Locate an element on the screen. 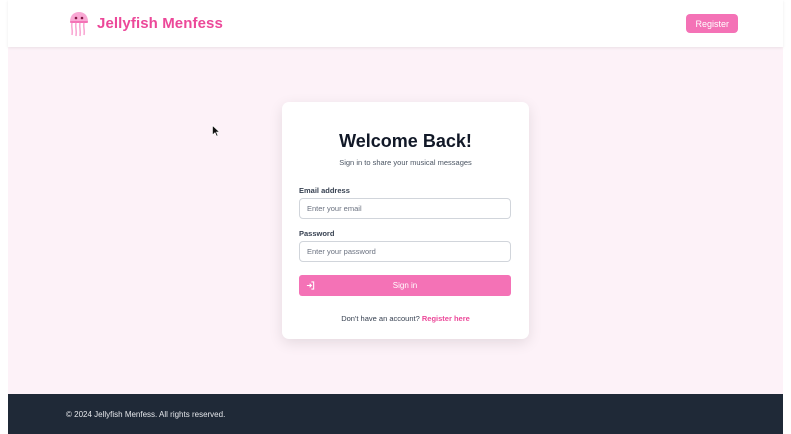 The width and height of the screenshot is (791, 434). mouse-cursor-icon is located at coordinates (216, 131).